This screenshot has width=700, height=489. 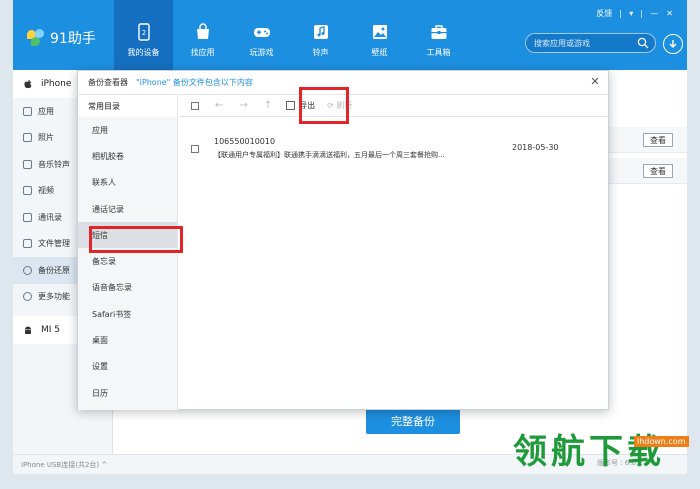 I want to click on search-box, so click(x=590, y=43).